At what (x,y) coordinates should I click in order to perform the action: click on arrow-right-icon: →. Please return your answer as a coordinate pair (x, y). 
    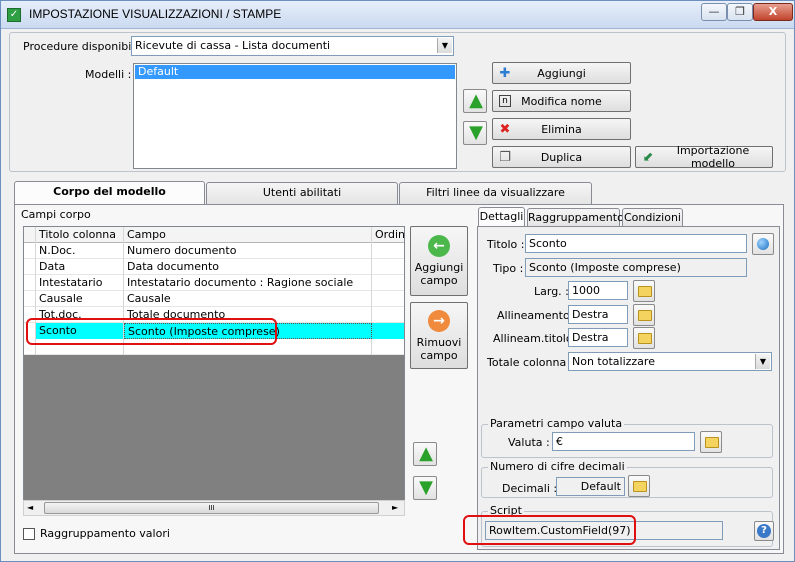
    Looking at the image, I should click on (439, 320).